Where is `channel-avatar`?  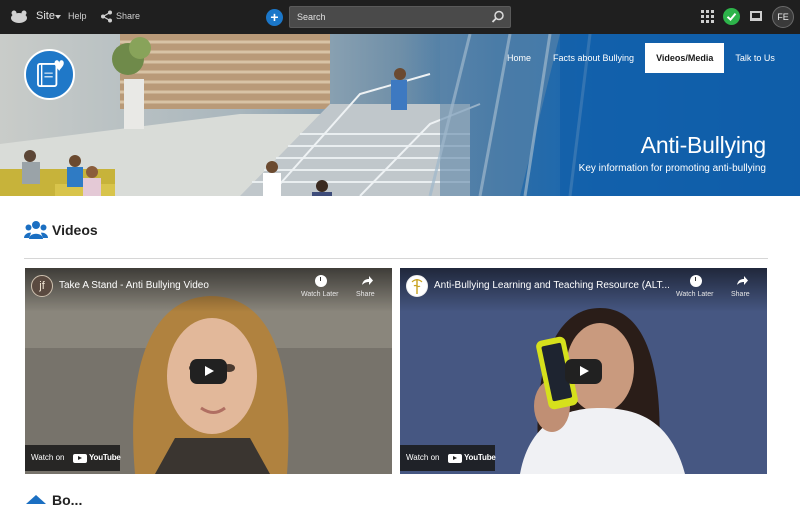 channel-avatar is located at coordinates (417, 286).